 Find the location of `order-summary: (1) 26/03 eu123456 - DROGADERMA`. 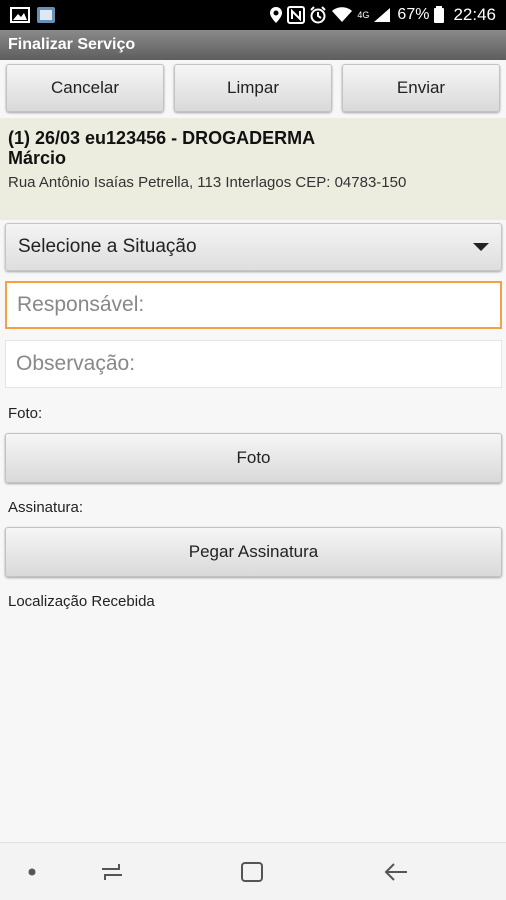

order-summary: (1) 26/03 eu123456 - DROGADERMA is located at coordinates (162, 138).